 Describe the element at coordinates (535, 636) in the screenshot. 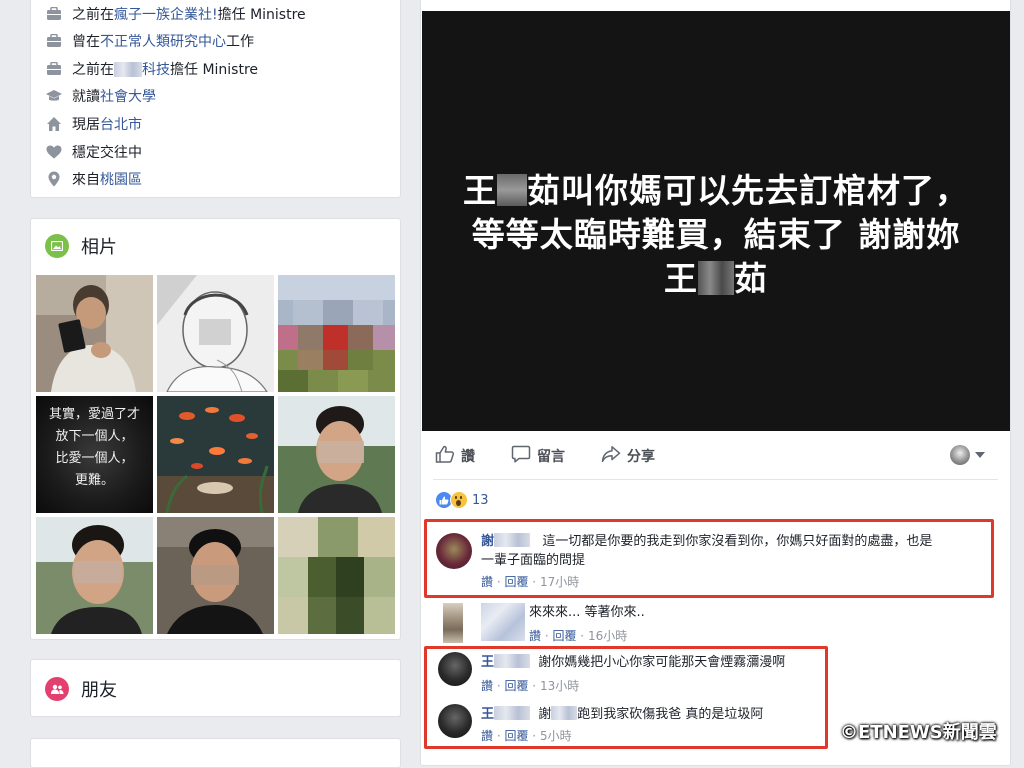

I see `comment-like-link: 讚` at that location.